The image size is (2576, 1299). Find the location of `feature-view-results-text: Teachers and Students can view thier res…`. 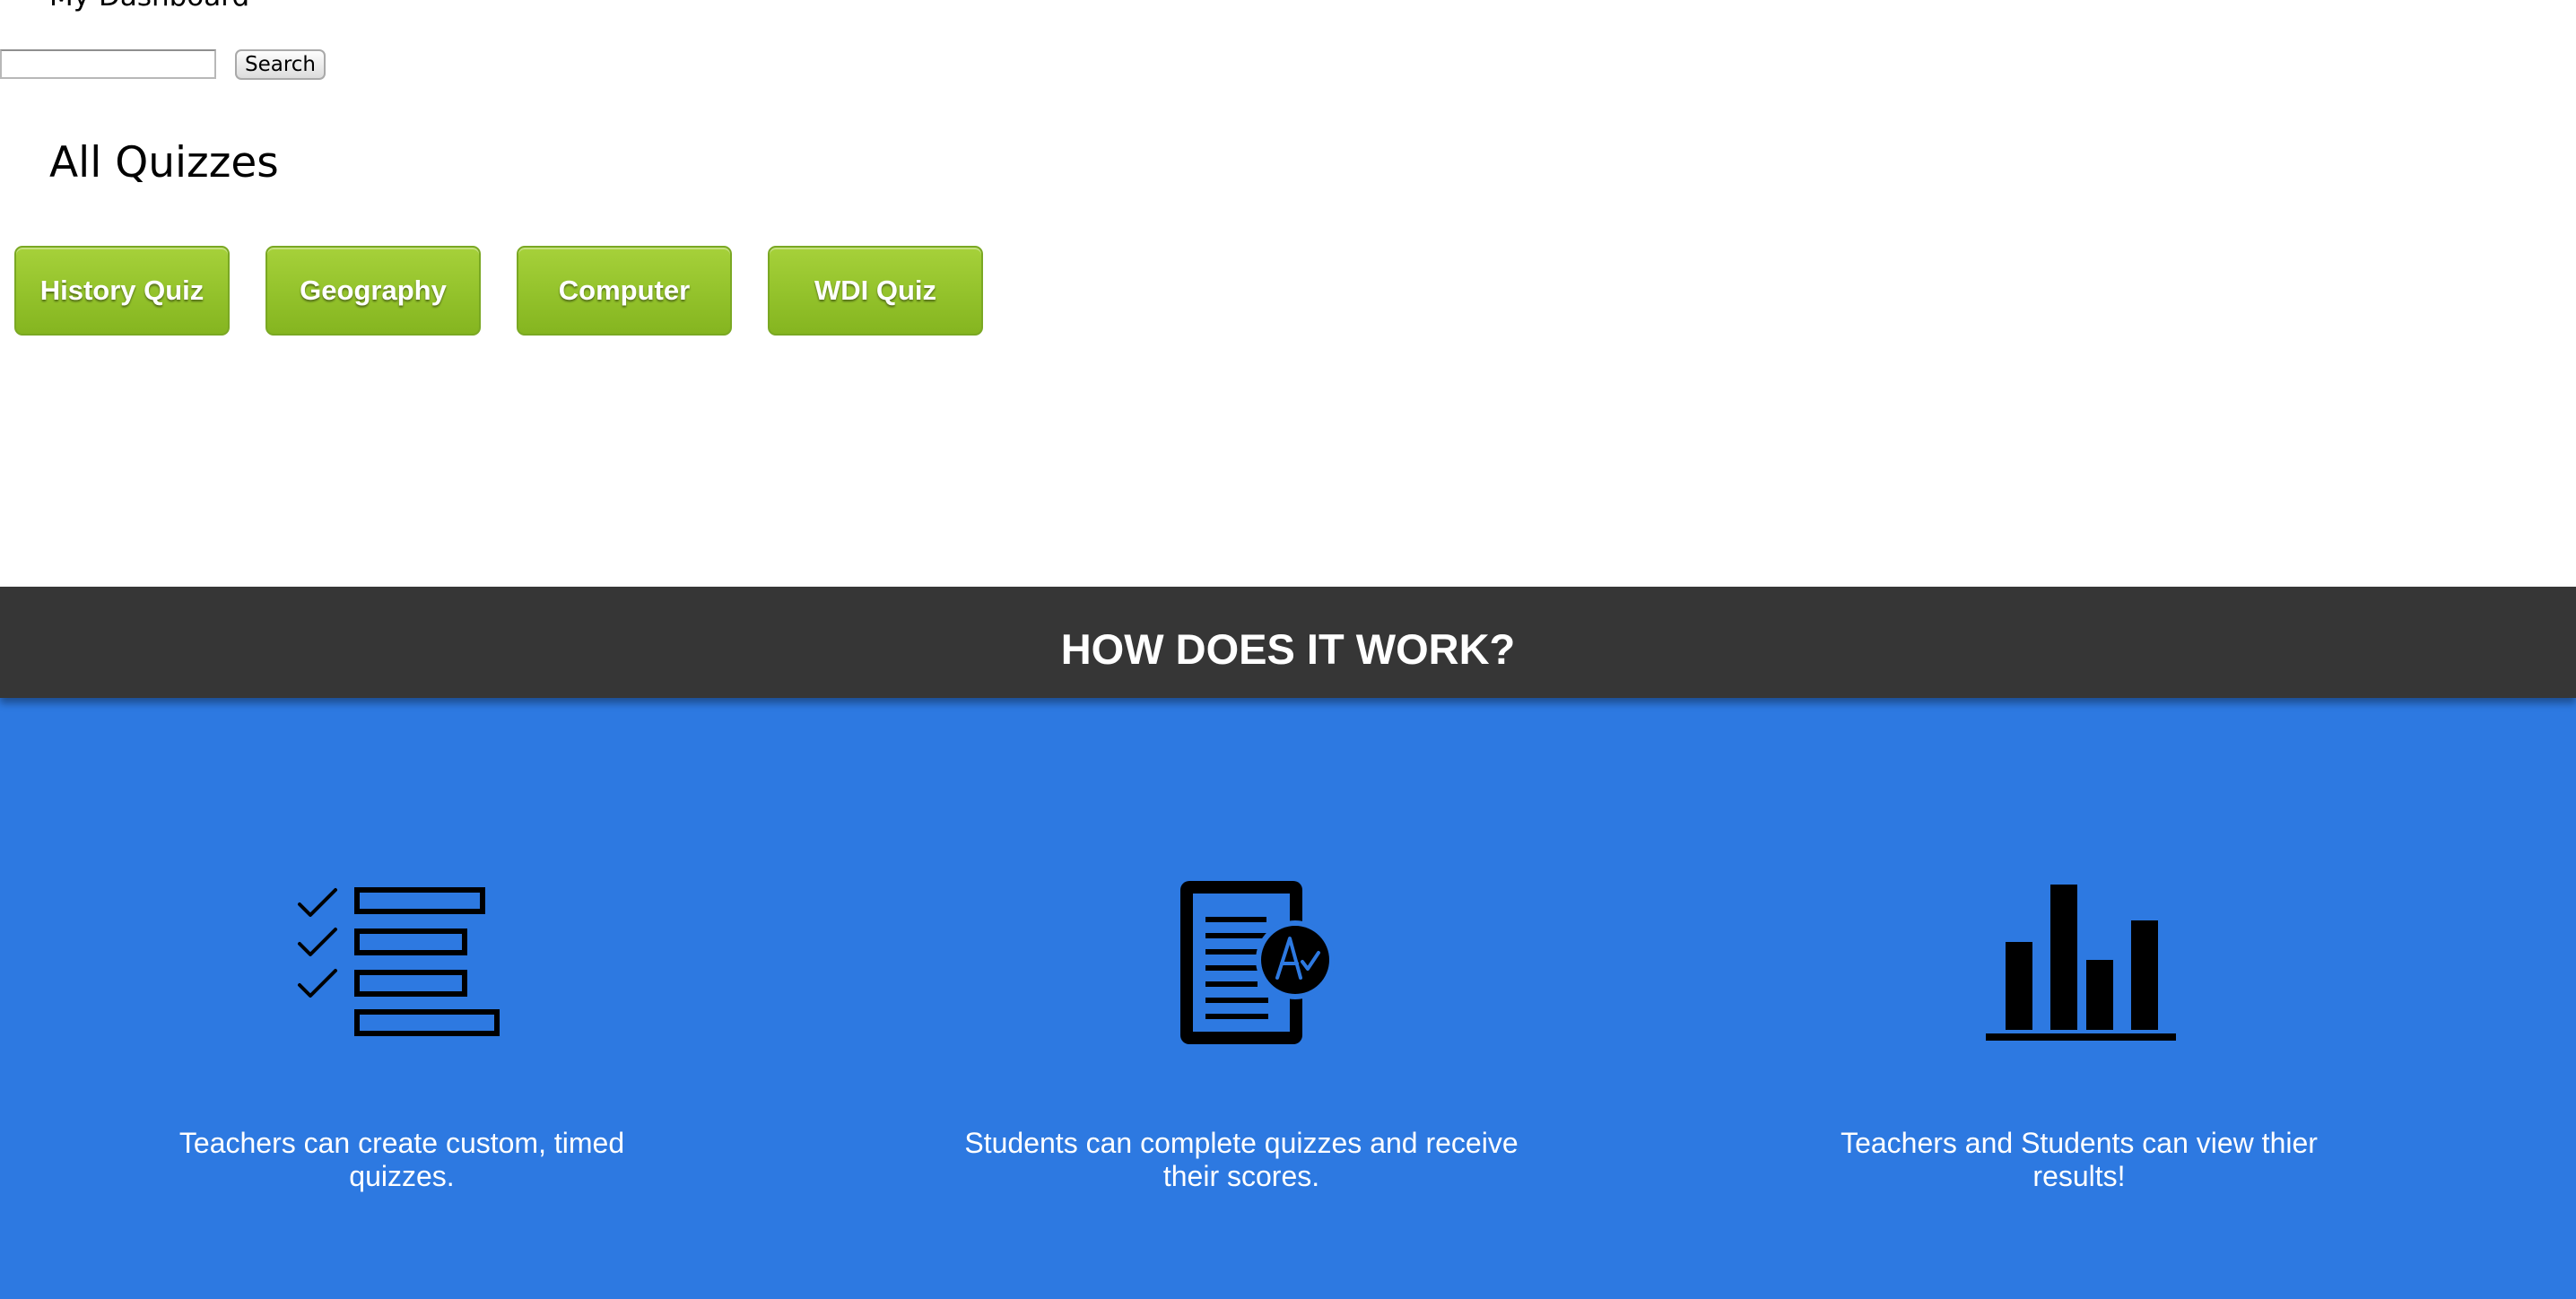

feature-view-results-text: Teachers and Students can view thier res… is located at coordinates (2079, 1159).